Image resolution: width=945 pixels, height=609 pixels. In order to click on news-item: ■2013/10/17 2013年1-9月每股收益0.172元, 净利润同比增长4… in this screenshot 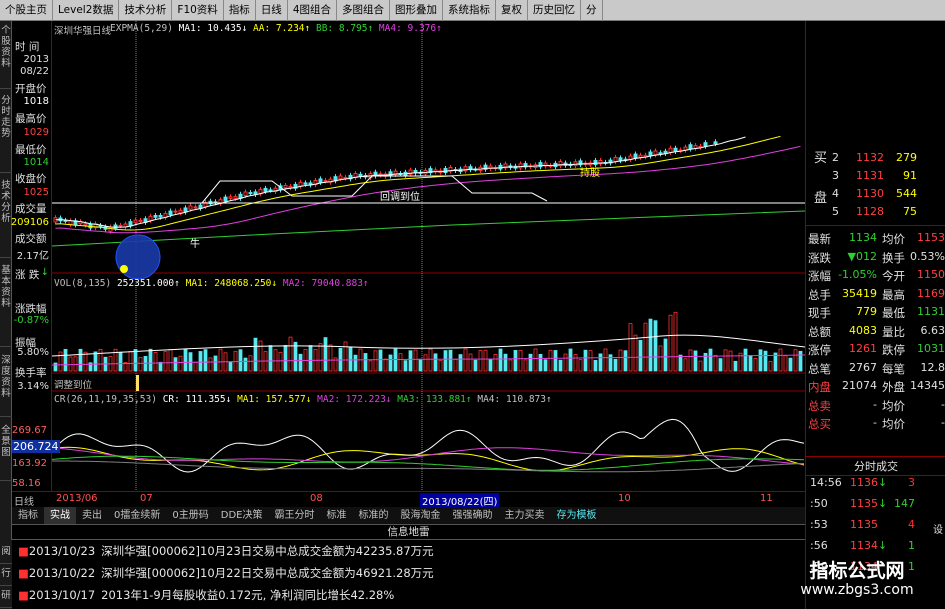, I will do `click(206, 595)`.